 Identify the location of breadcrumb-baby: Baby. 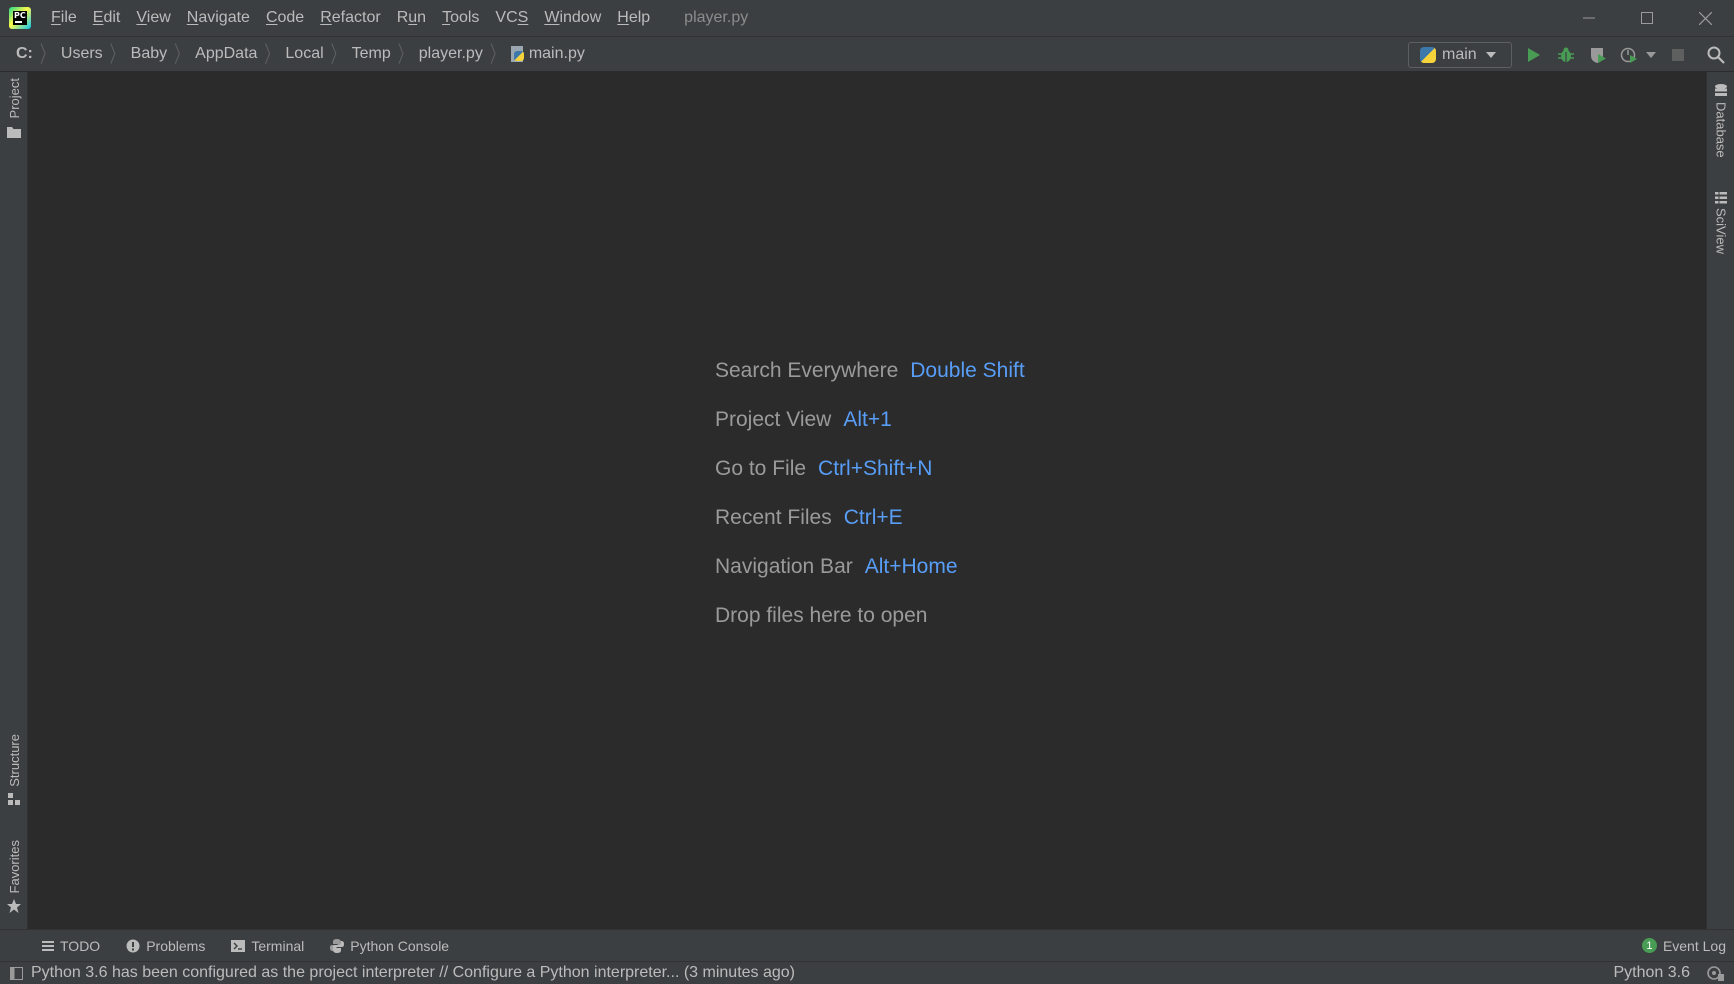
(149, 54).